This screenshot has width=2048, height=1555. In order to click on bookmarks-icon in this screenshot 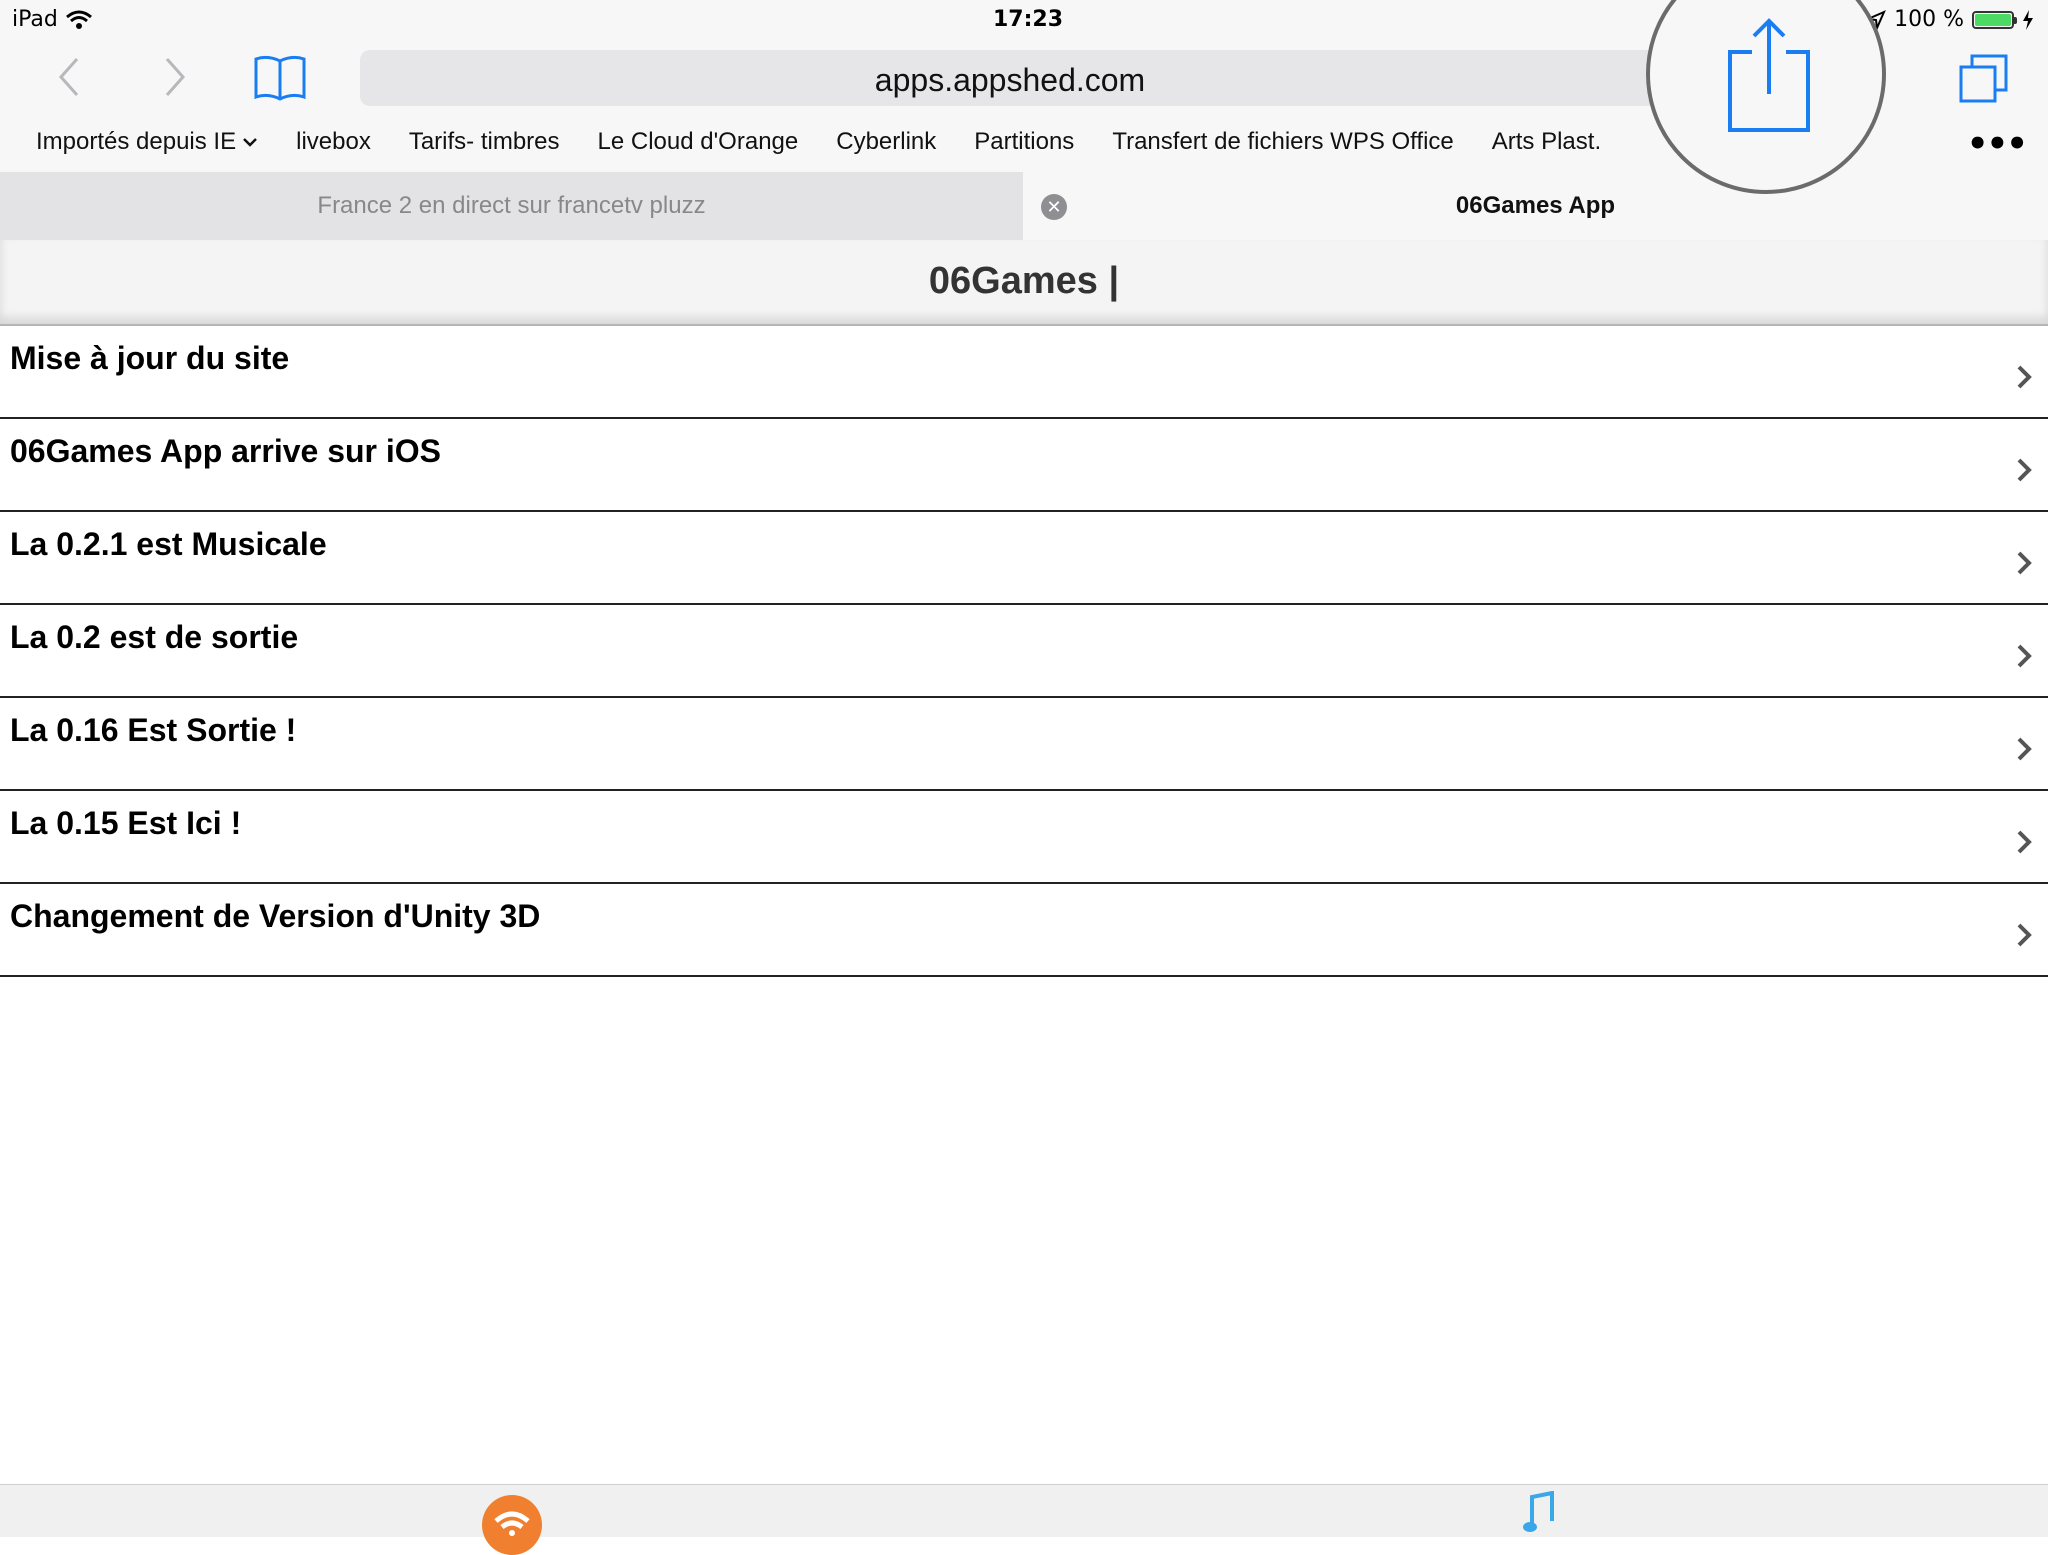, I will do `click(280, 78)`.